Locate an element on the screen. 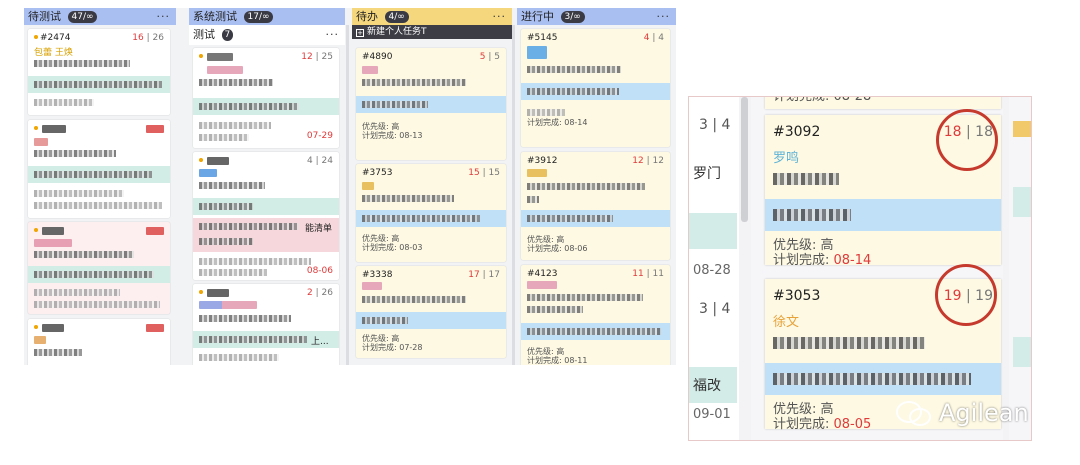 The height and width of the screenshot is (465, 1080). hours-readout: 16 | 26 is located at coordinates (148, 38).